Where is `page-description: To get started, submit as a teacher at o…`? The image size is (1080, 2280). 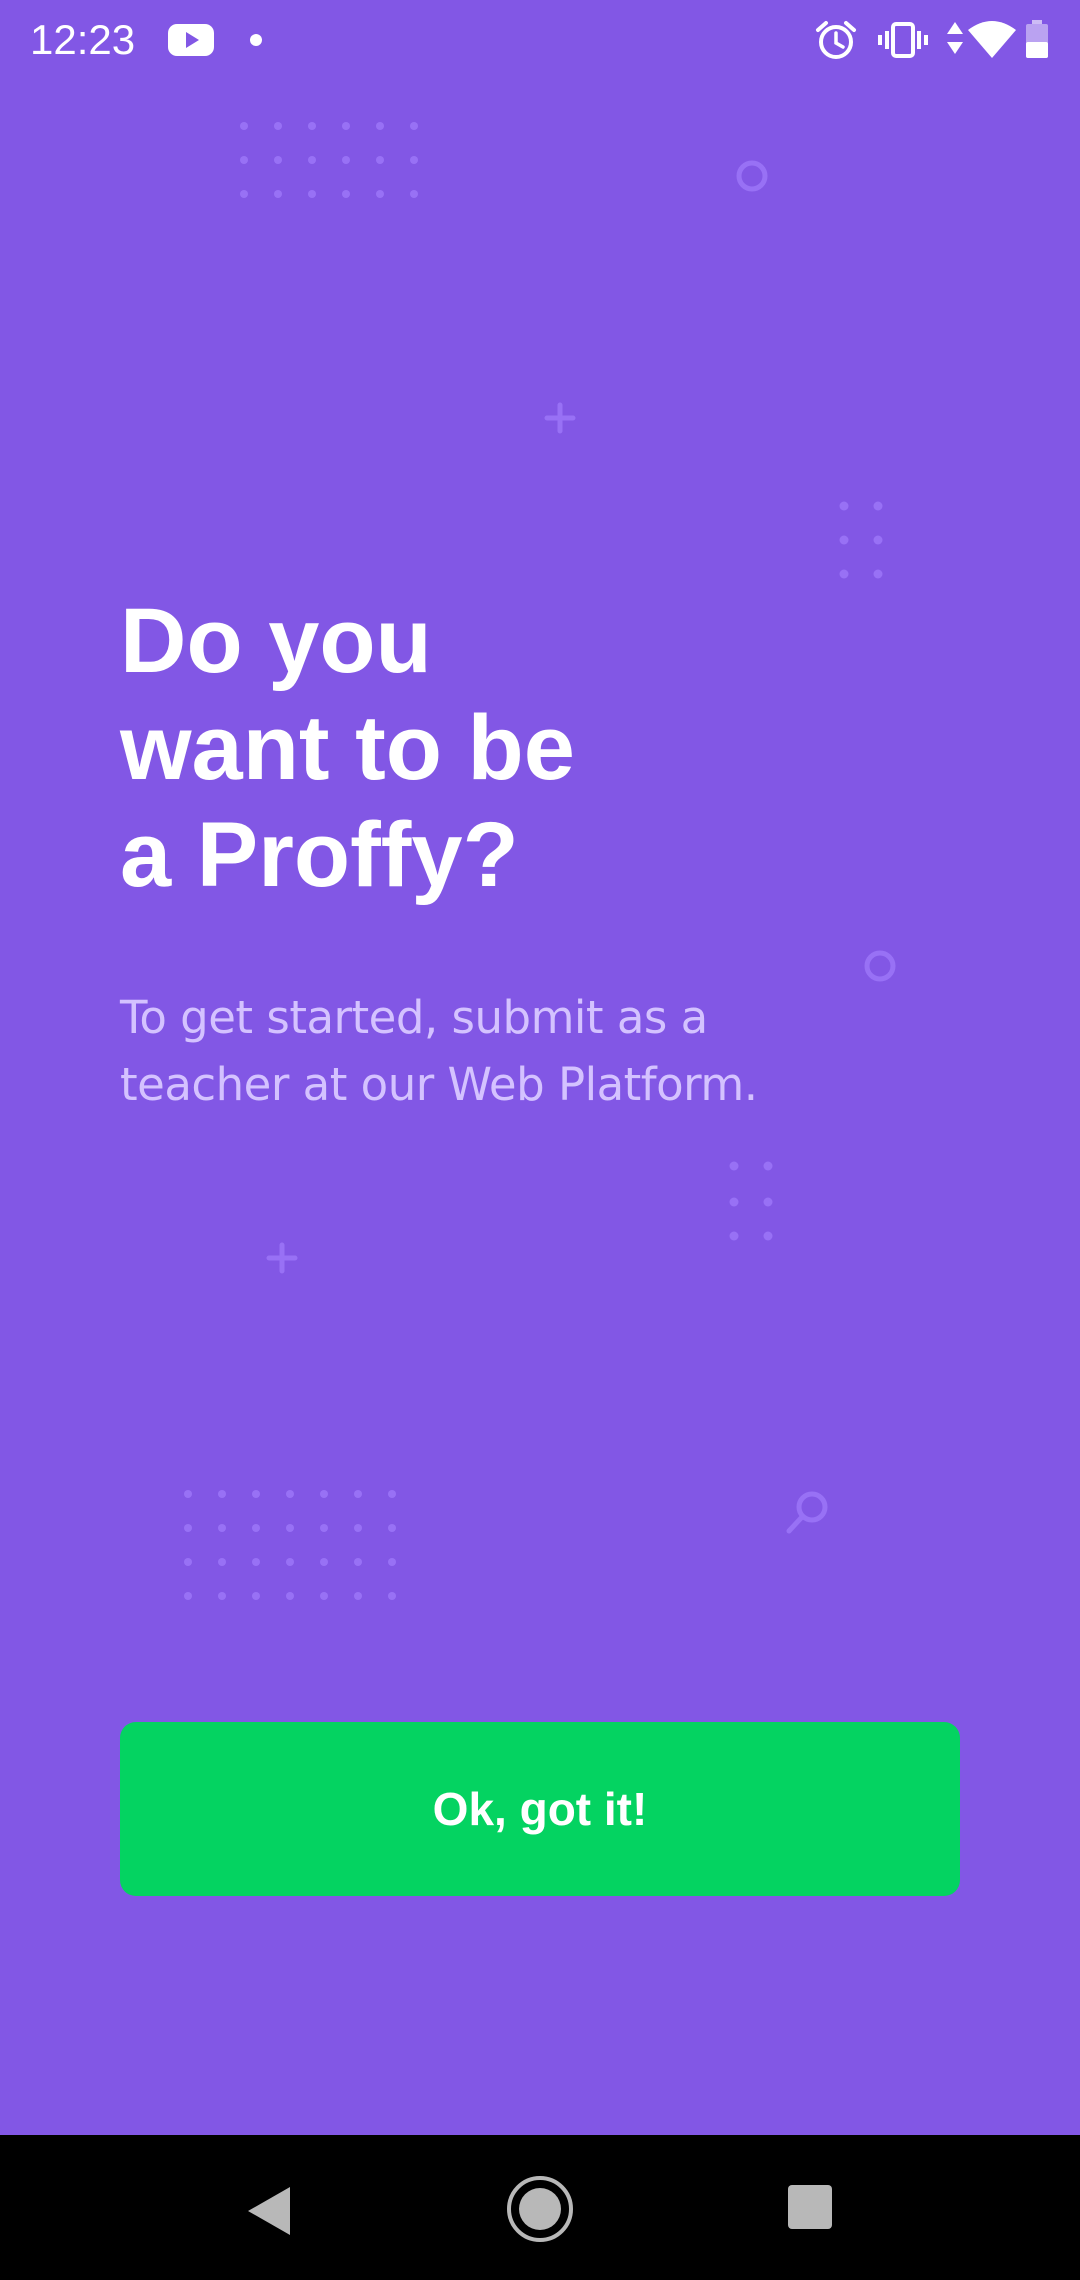 page-description: To get started, submit as a teacher at o… is located at coordinates (439, 1051).